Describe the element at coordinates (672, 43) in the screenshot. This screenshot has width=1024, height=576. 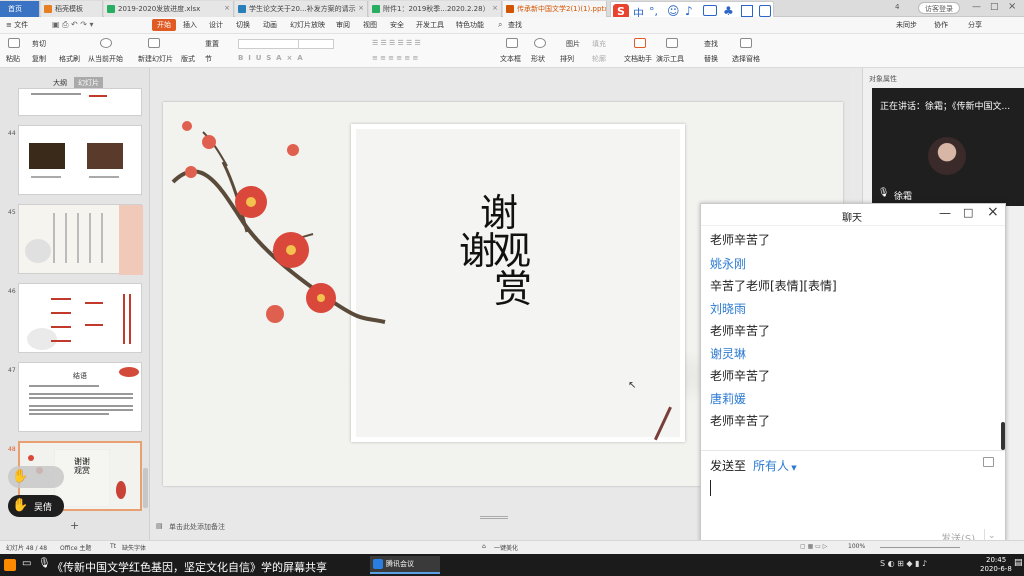
I see `present-tools-icon` at that location.